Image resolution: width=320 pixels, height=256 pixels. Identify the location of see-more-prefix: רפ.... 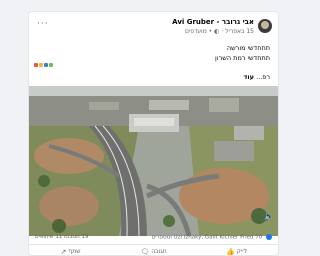
(263, 77).